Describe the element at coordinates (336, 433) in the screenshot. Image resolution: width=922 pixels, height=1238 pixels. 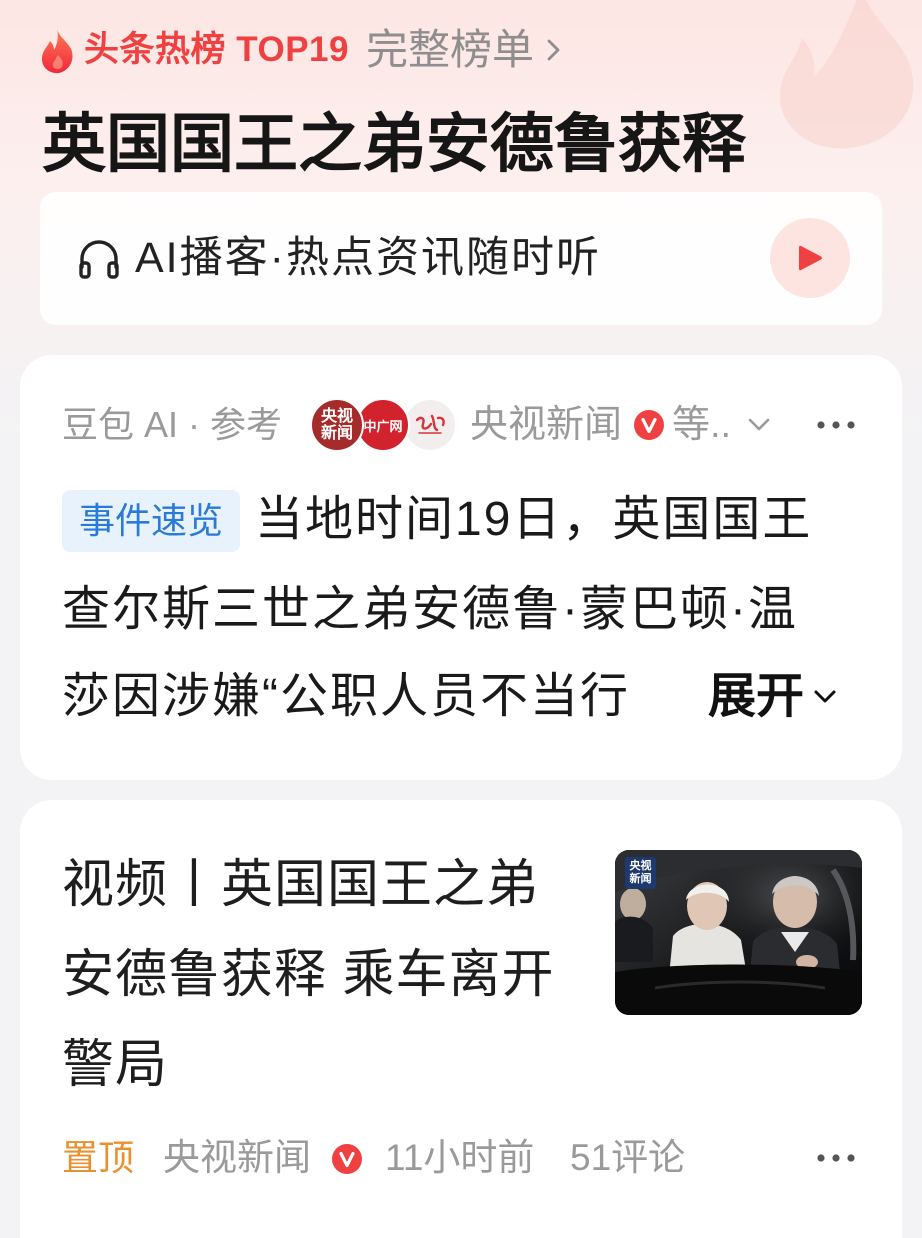
I see `logo-text: 新闻` at that location.